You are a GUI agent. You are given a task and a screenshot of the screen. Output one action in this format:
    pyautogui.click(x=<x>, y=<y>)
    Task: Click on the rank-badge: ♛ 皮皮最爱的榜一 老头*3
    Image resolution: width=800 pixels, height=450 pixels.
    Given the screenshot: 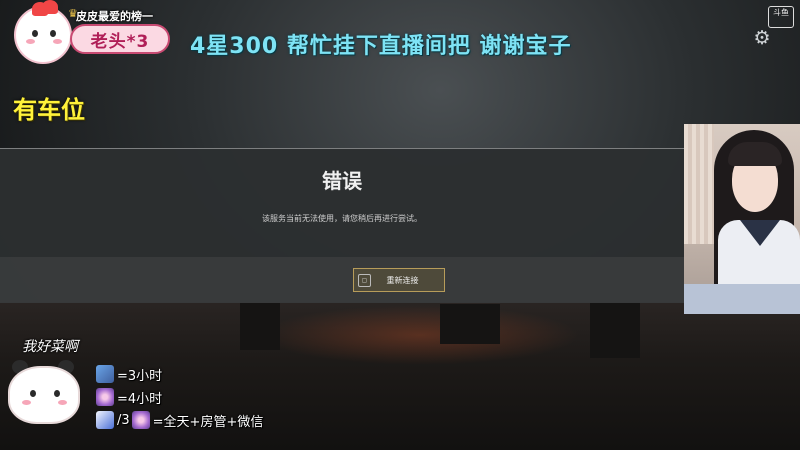 What is the action you would take?
    pyautogui.click(x=90, y=35)
    